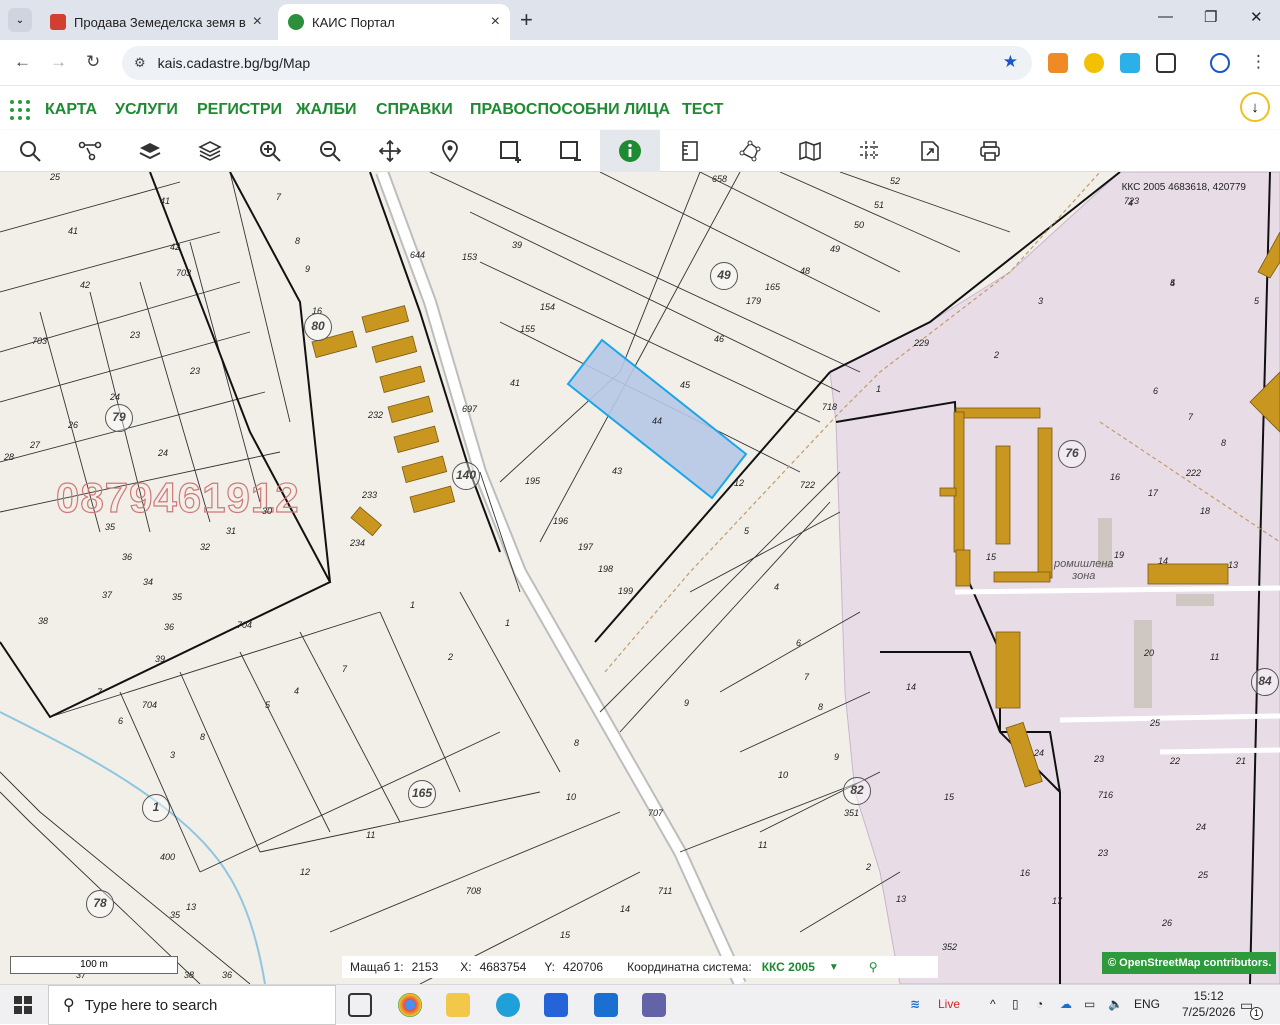 The width and height of the screenshot is (1280, 1025). Describe the element at coordinates (121, 721) in the screenshot. I see `parcel-number-label: 6` at that location.